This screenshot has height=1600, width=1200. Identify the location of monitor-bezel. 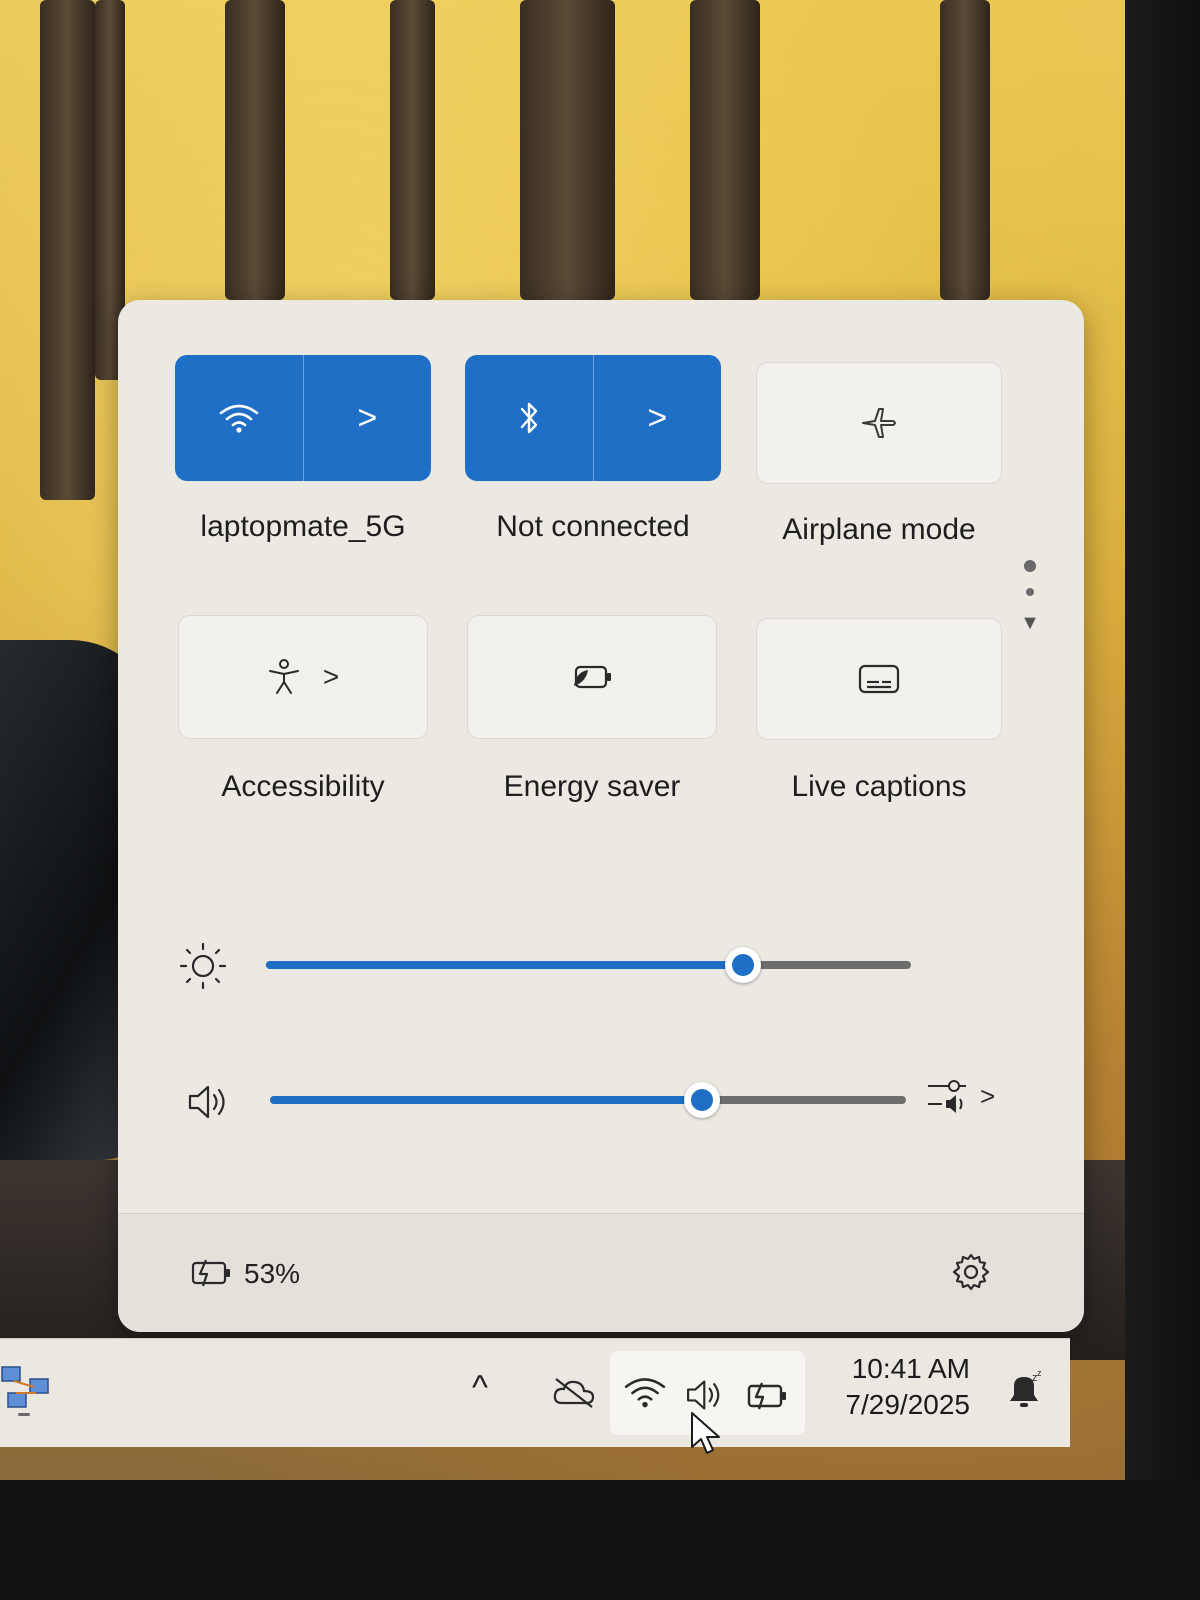
(1162, 800).